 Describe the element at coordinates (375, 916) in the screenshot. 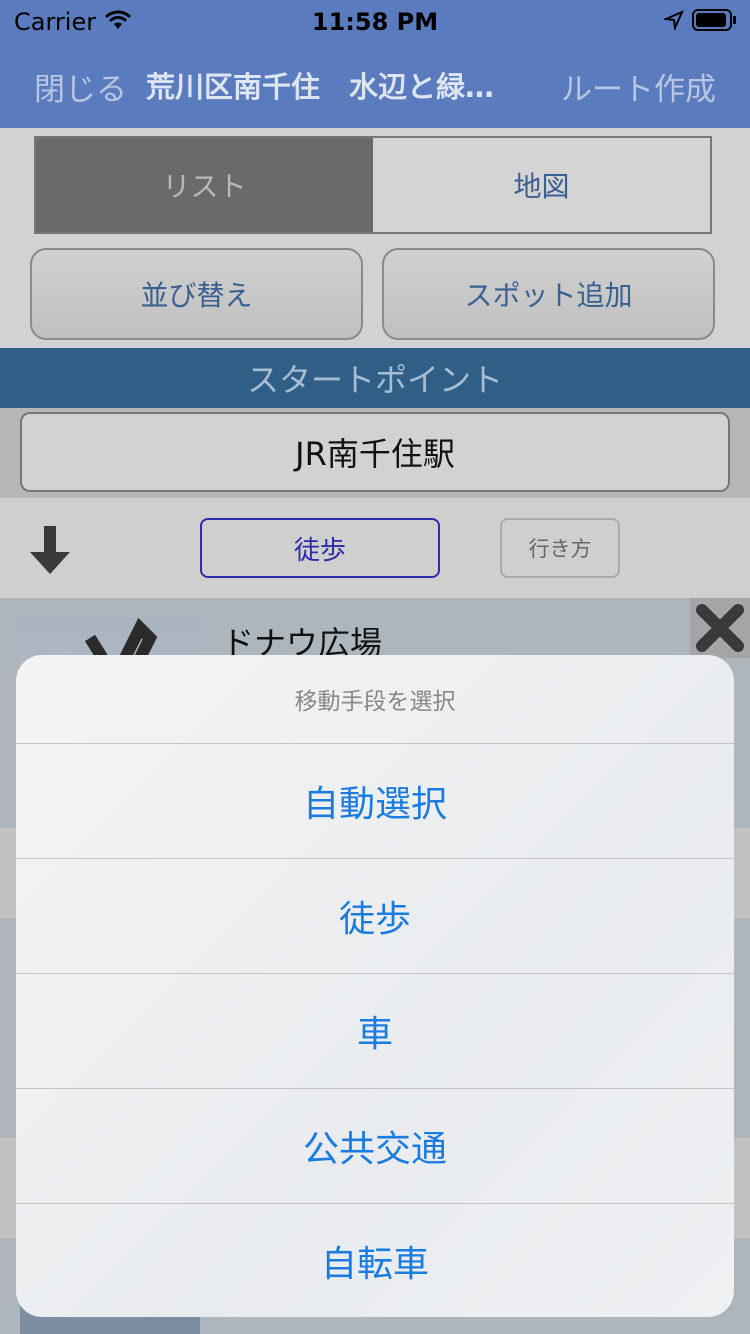

I see `option-walk: 徒歩` at that location.